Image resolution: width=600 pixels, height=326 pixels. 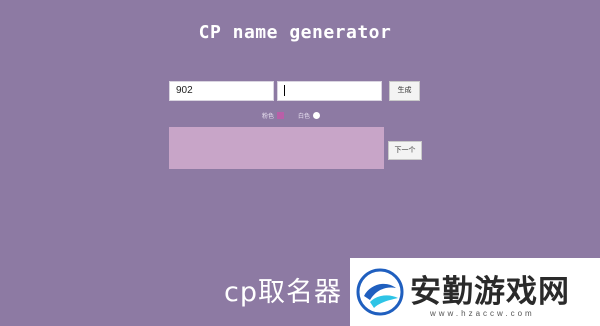 What do you see at coordinates (405, 150) in the screenshot?
I see `next-button: 下一个` at bounding box center [405, 150].